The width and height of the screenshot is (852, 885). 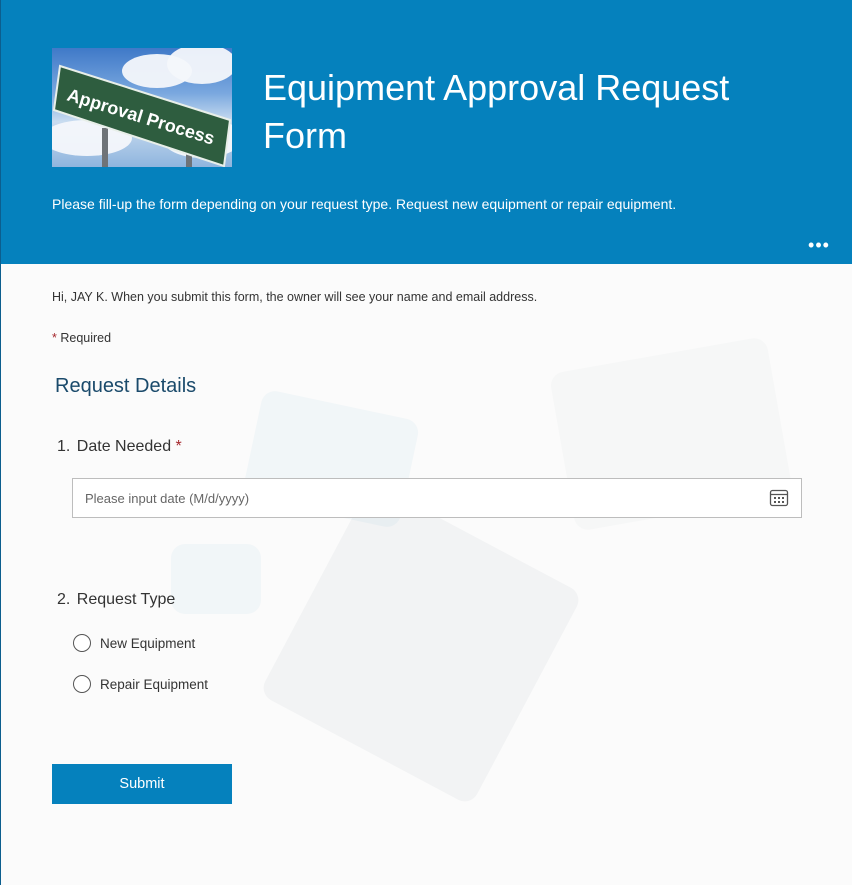 I want to click on submit-button: Submit, so click(x=142, y=784).